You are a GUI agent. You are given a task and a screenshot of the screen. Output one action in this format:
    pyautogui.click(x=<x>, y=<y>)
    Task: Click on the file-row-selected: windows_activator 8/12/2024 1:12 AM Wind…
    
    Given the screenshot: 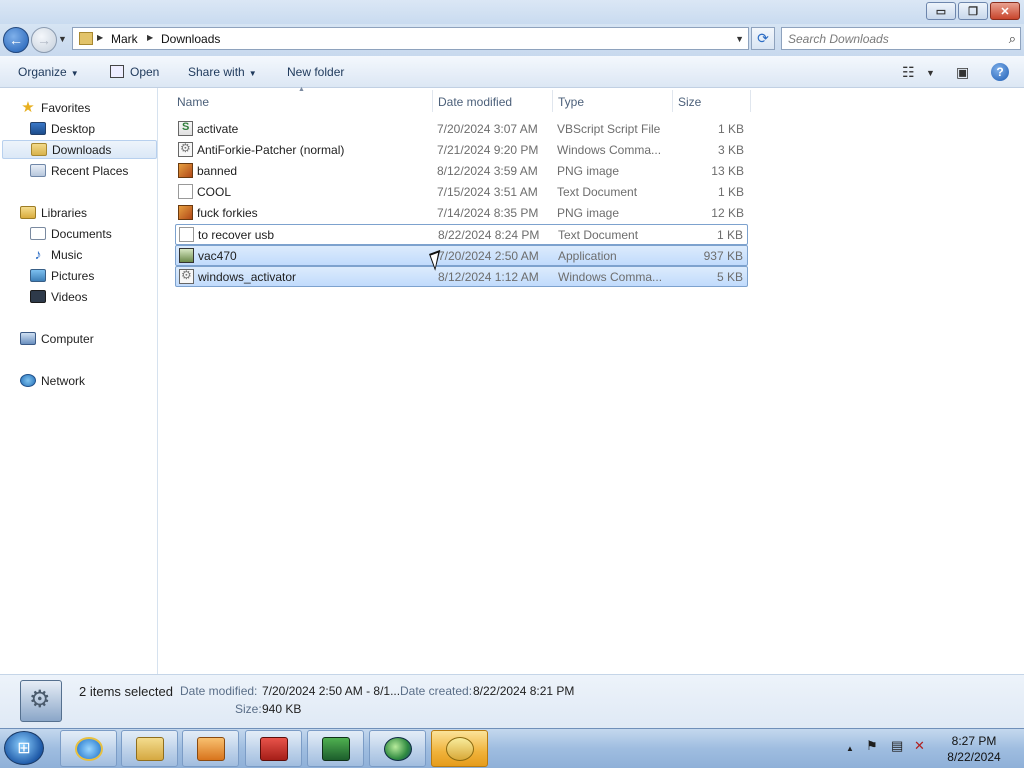 What is the action you would take?
    pyautogui.click(x=461, y=276)
    